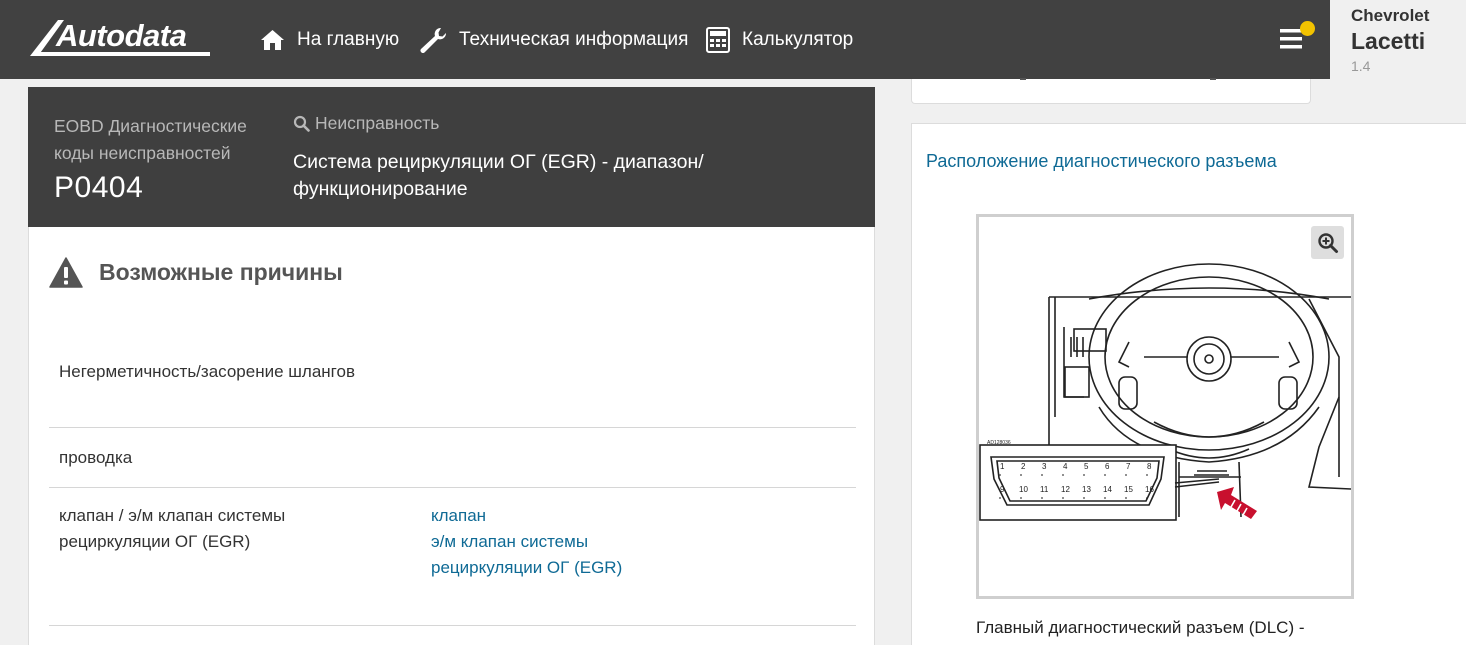  Describe the element at coordinates (348, 39) in the screenshot. I see `nav-home-label: На главную` at that location.